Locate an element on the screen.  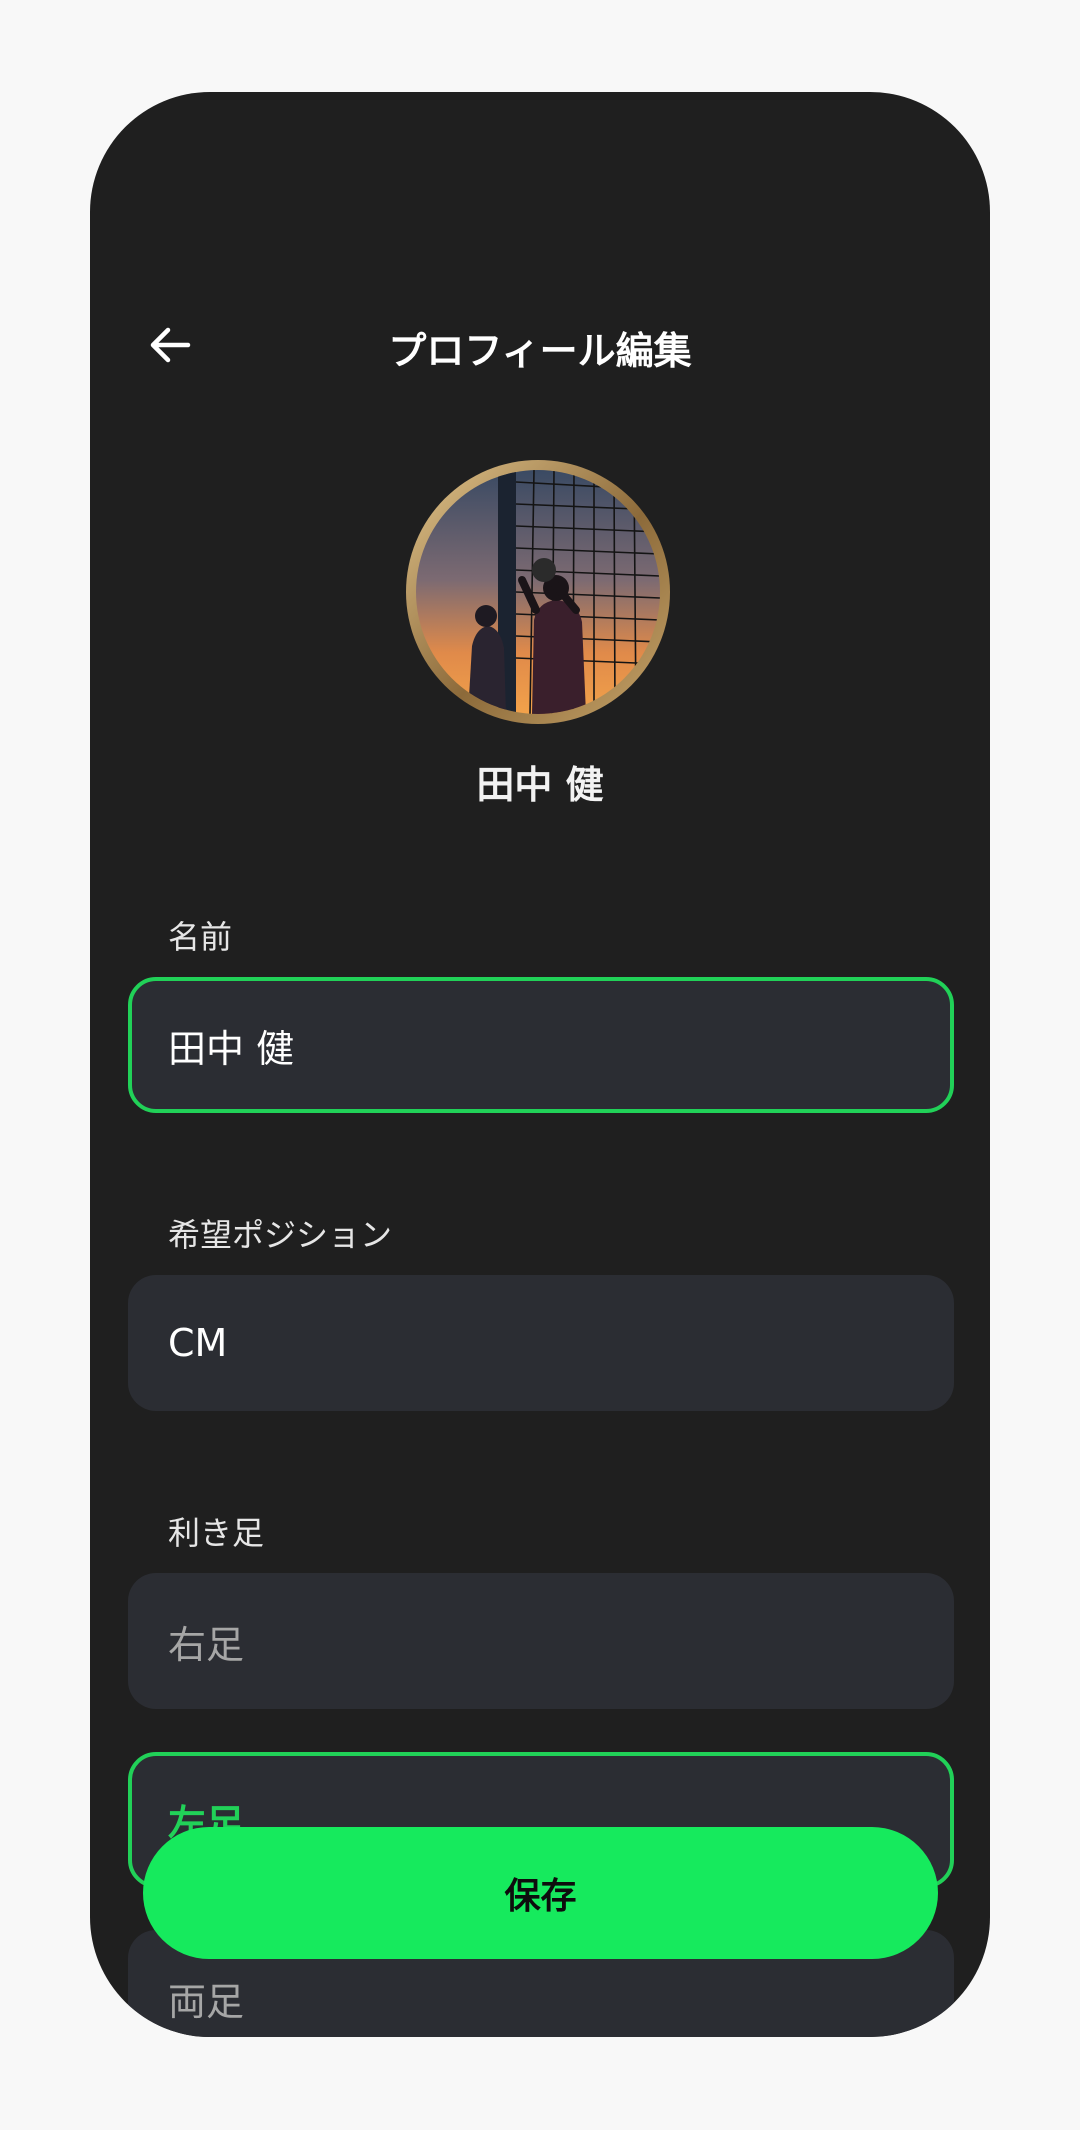
display-name: 田中 健 is located at coordinates (540, 785).